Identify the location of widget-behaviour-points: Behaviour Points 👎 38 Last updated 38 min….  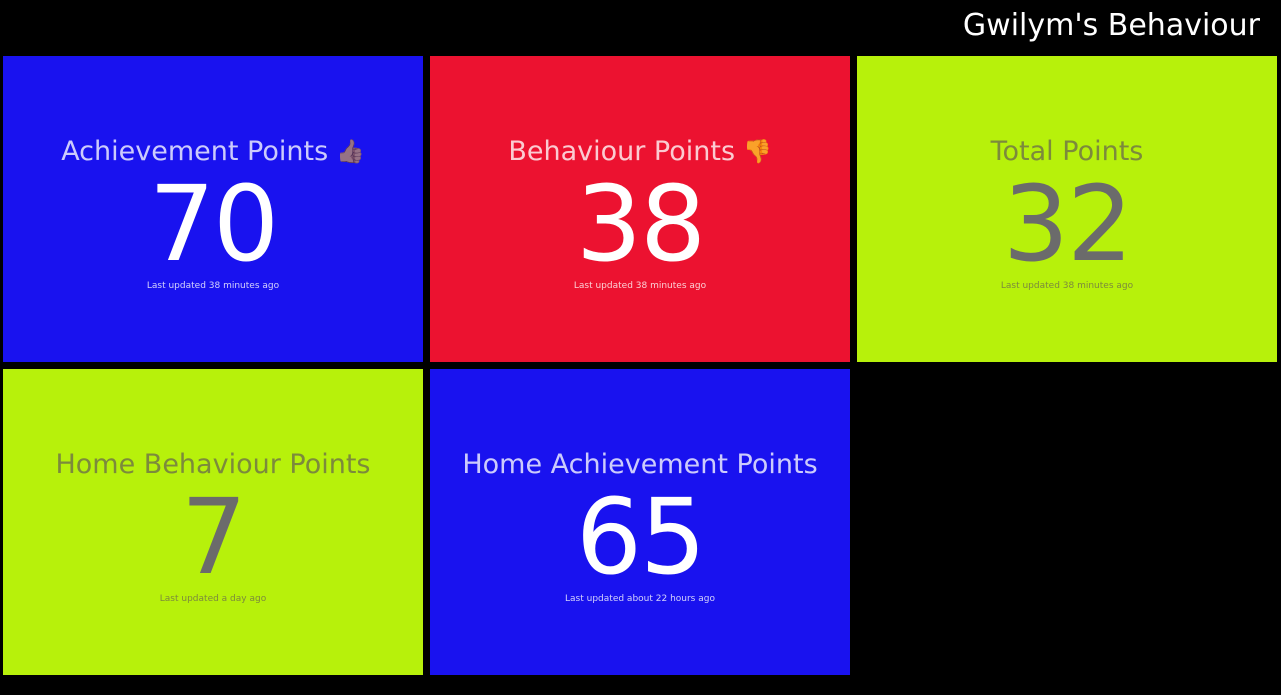
(640, 209).